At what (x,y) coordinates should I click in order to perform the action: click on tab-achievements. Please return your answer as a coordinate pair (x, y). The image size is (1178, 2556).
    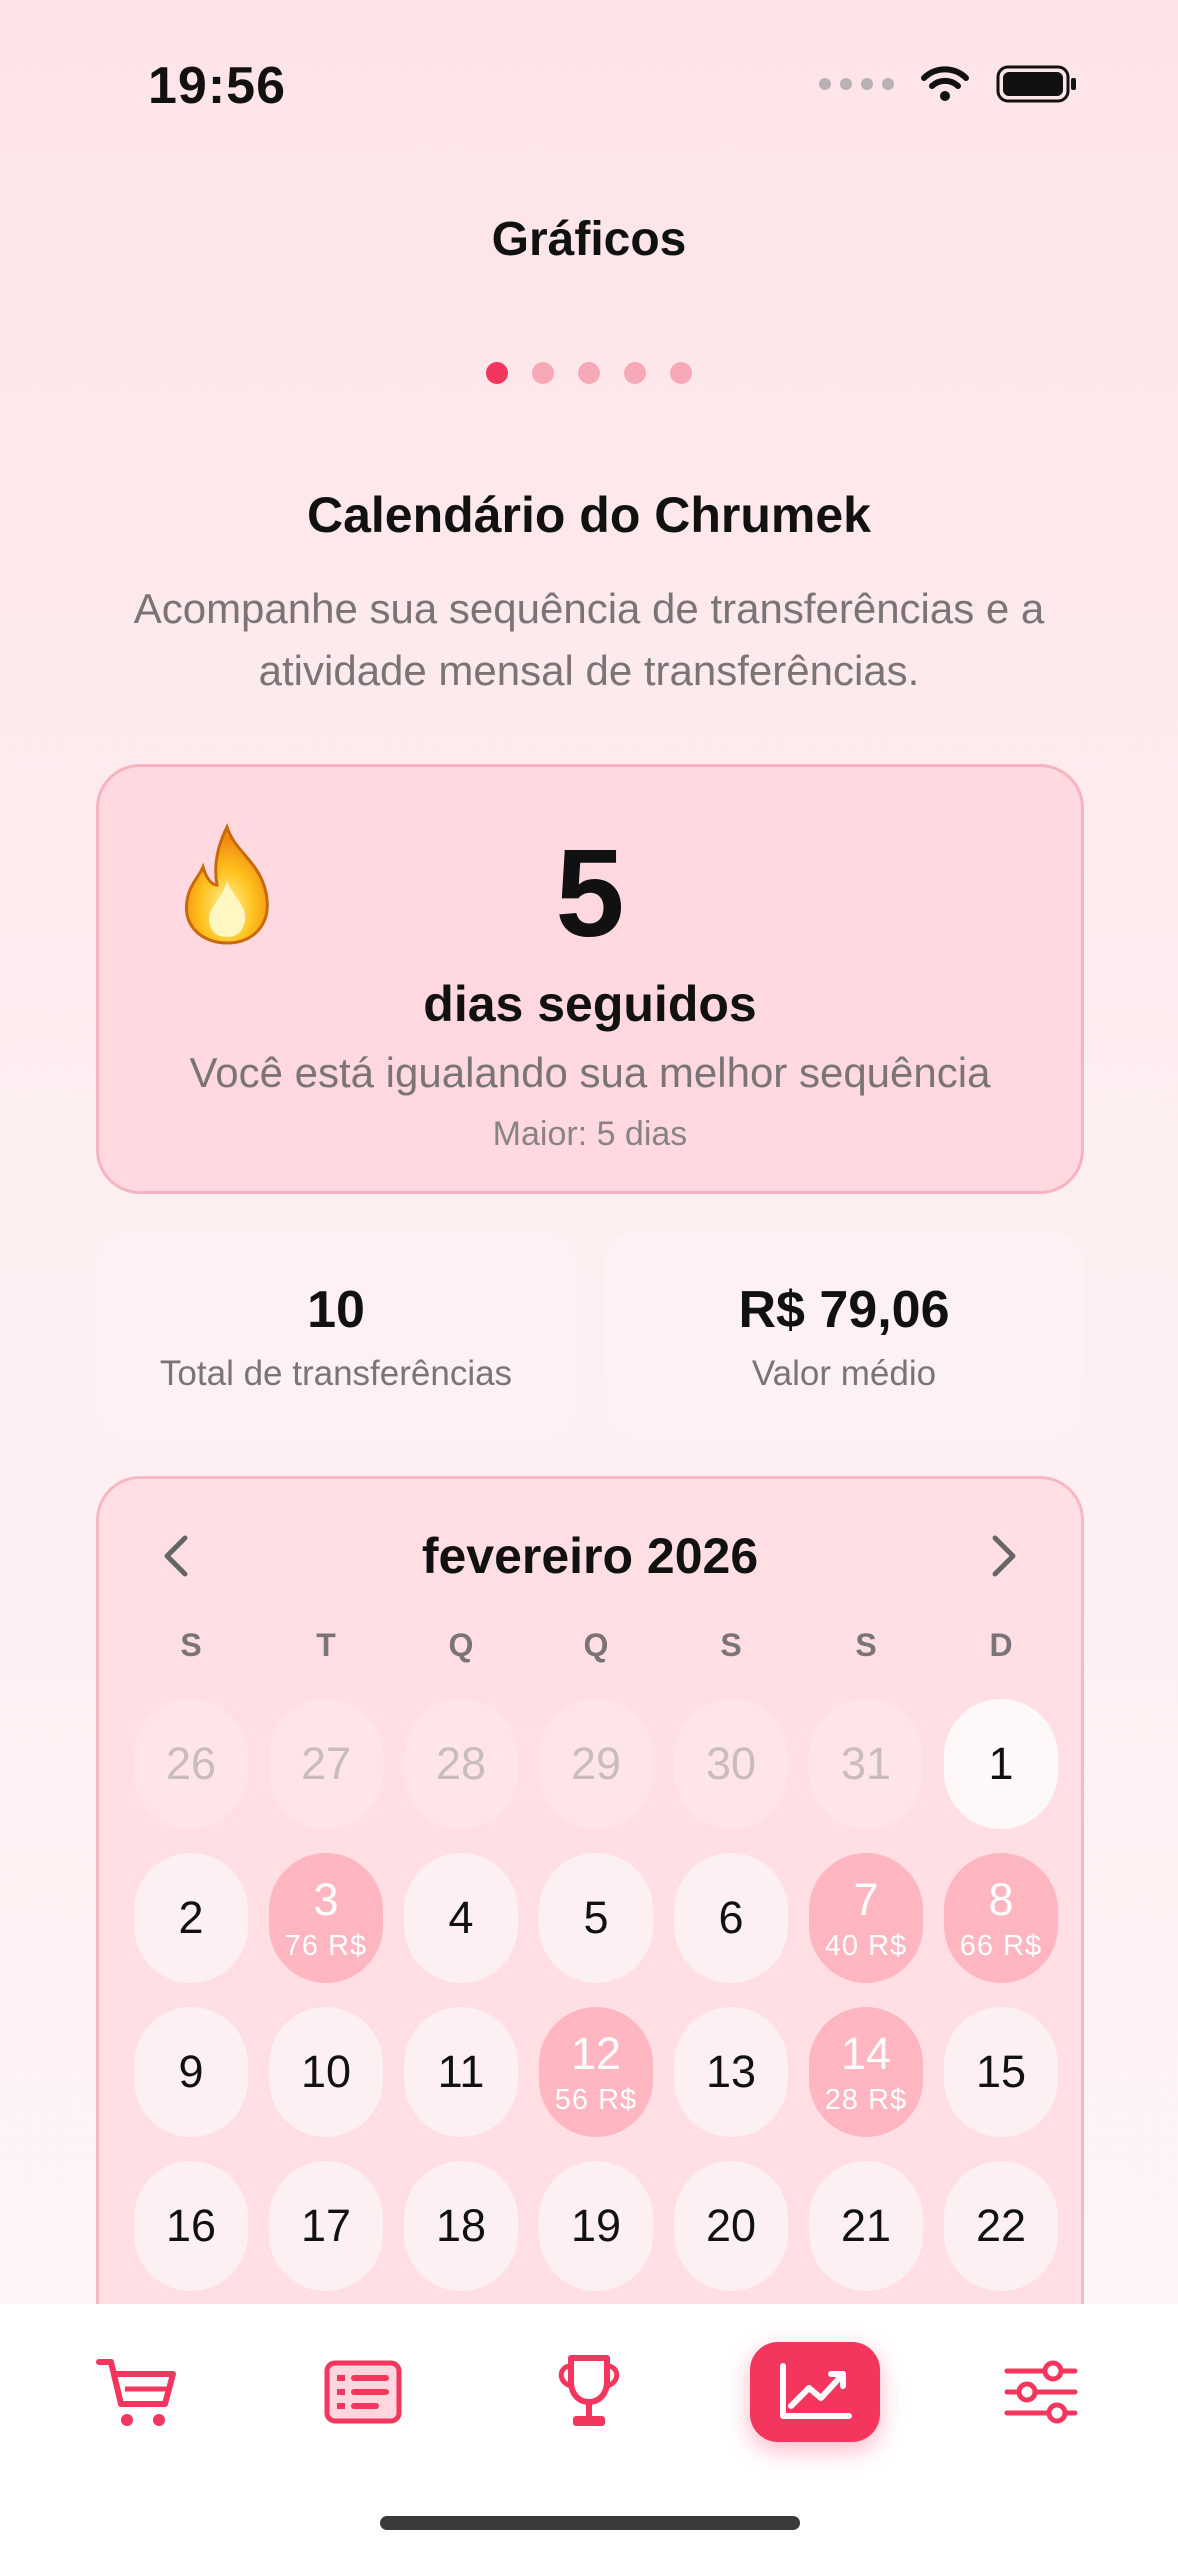
    Looking at the image, I should click on (589, 2392).